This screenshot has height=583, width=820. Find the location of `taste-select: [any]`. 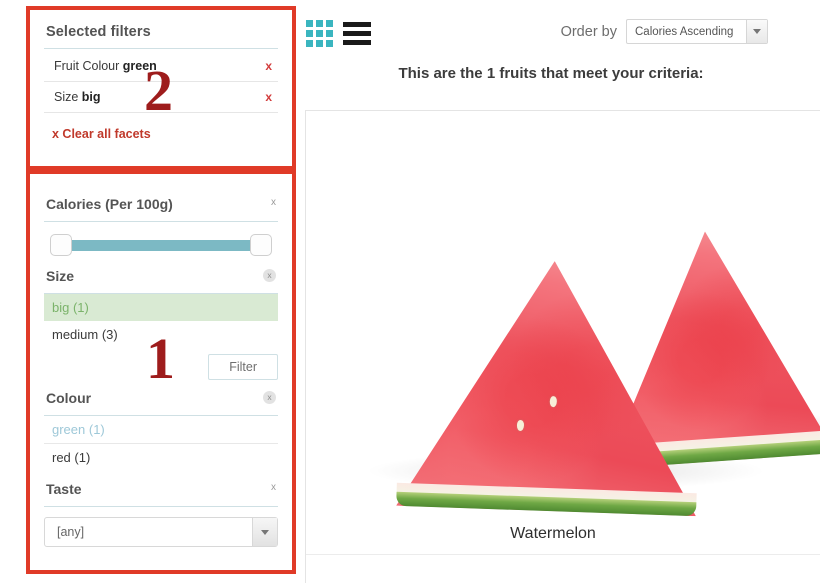

taste-select: [any] is located at coordinates (161, 532).